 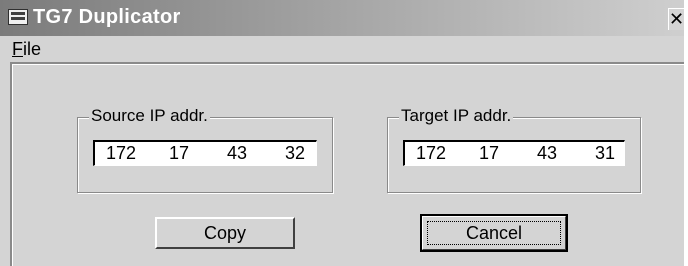 What do you see at coordinates (237, 153) in the screenshot?
I see `source-ip-octet-3: 43` at bounding box center [237, 153].